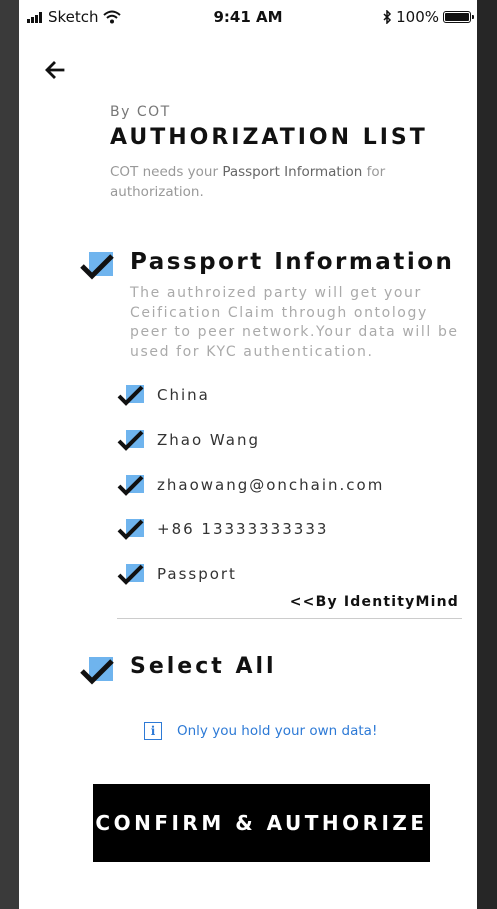  Describe the element at coordinates (9, 454) in the screenshot. I see `left-backdrop` at that location.